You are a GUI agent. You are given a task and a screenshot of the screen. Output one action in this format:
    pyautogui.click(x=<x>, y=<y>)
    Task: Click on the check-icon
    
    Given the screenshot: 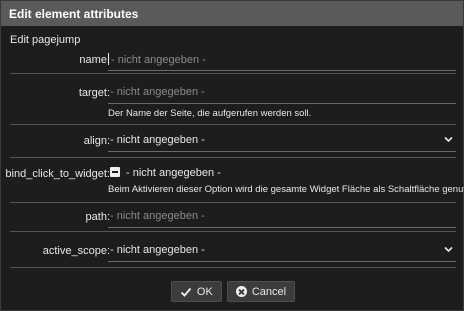 What is the action you would take?
    pyautogui.click(x=186, y=292)
    